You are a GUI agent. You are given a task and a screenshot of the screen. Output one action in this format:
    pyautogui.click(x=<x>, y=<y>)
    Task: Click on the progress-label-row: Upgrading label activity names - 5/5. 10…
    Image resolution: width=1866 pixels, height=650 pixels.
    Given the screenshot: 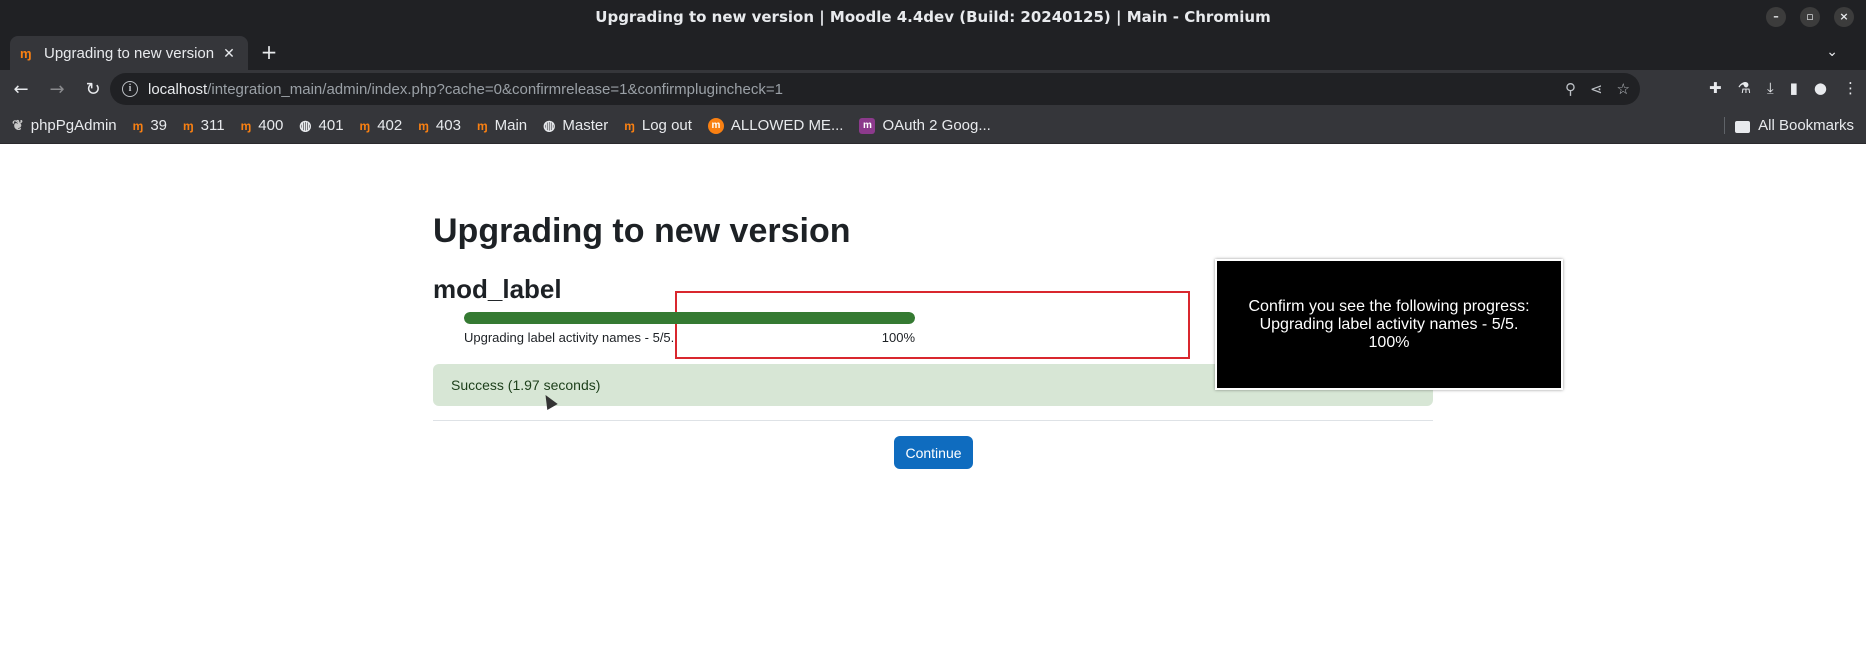 What is the action you would take?
    pyautogui.click(x=689, y=337)
    